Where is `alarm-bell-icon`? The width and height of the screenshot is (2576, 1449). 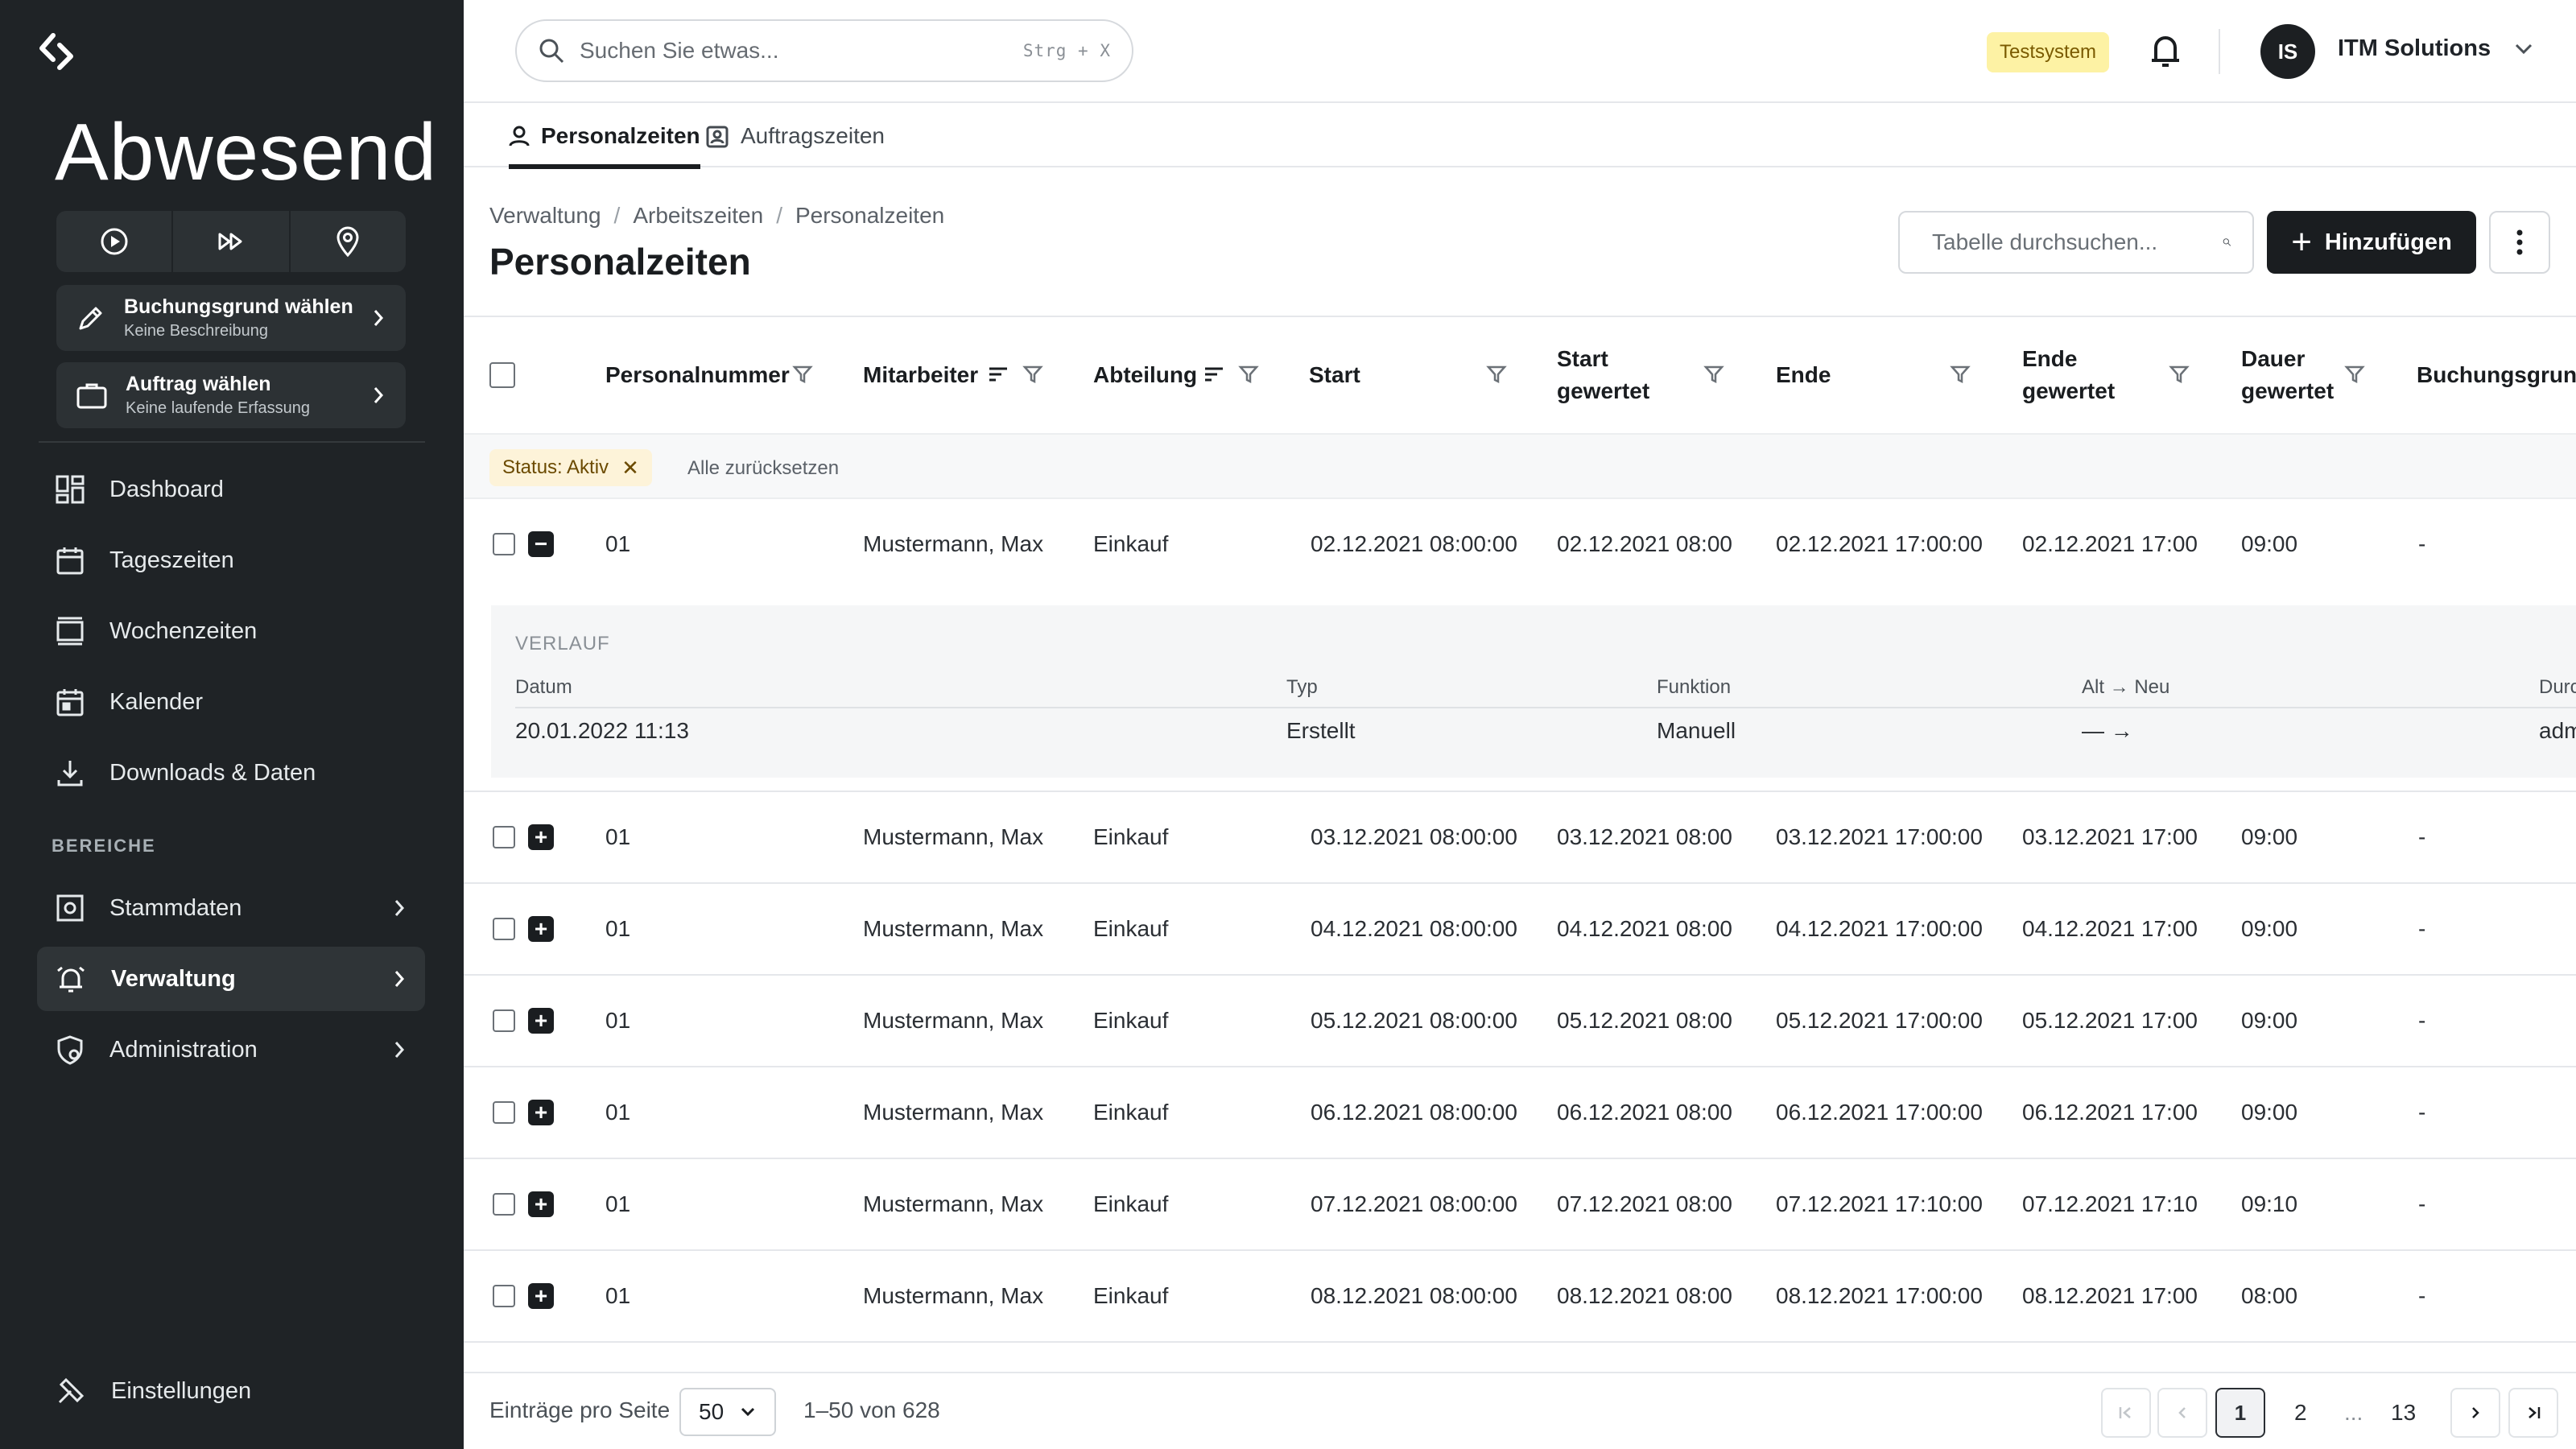
alarm-bell-icon is located at coordinates (71, 979).